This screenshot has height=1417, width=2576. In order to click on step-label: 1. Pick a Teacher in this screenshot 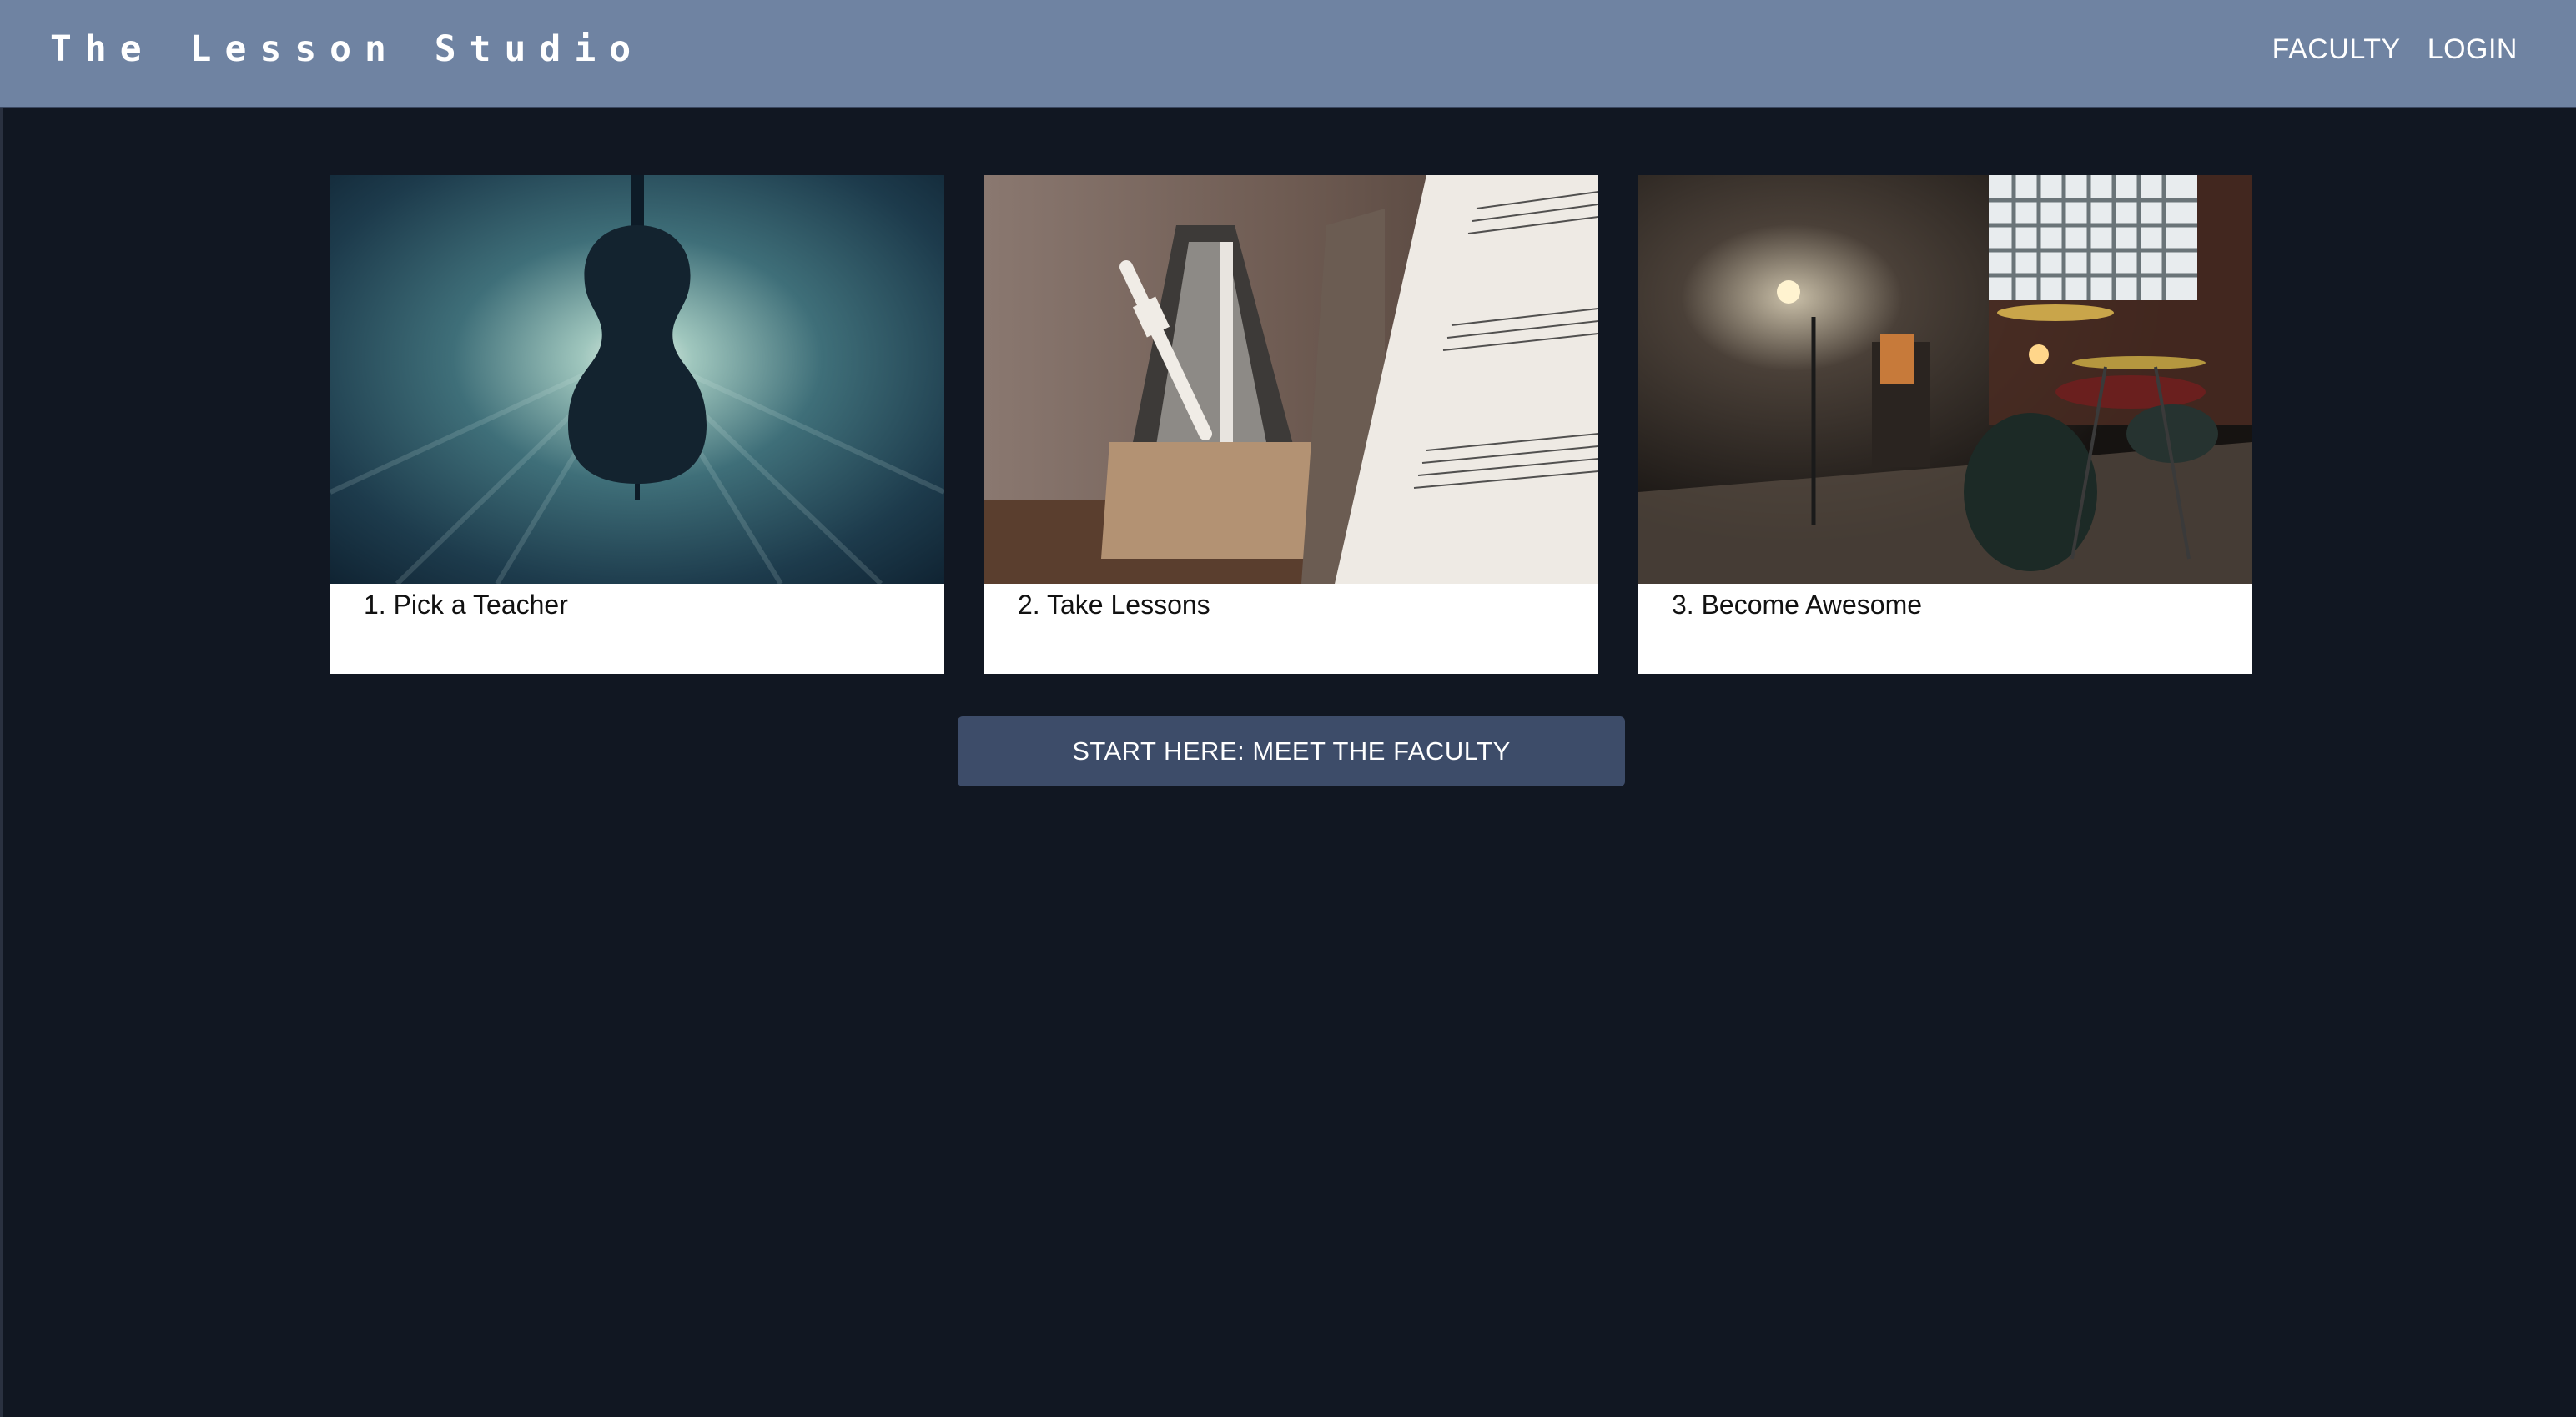, I will do `click(466, 605)`.